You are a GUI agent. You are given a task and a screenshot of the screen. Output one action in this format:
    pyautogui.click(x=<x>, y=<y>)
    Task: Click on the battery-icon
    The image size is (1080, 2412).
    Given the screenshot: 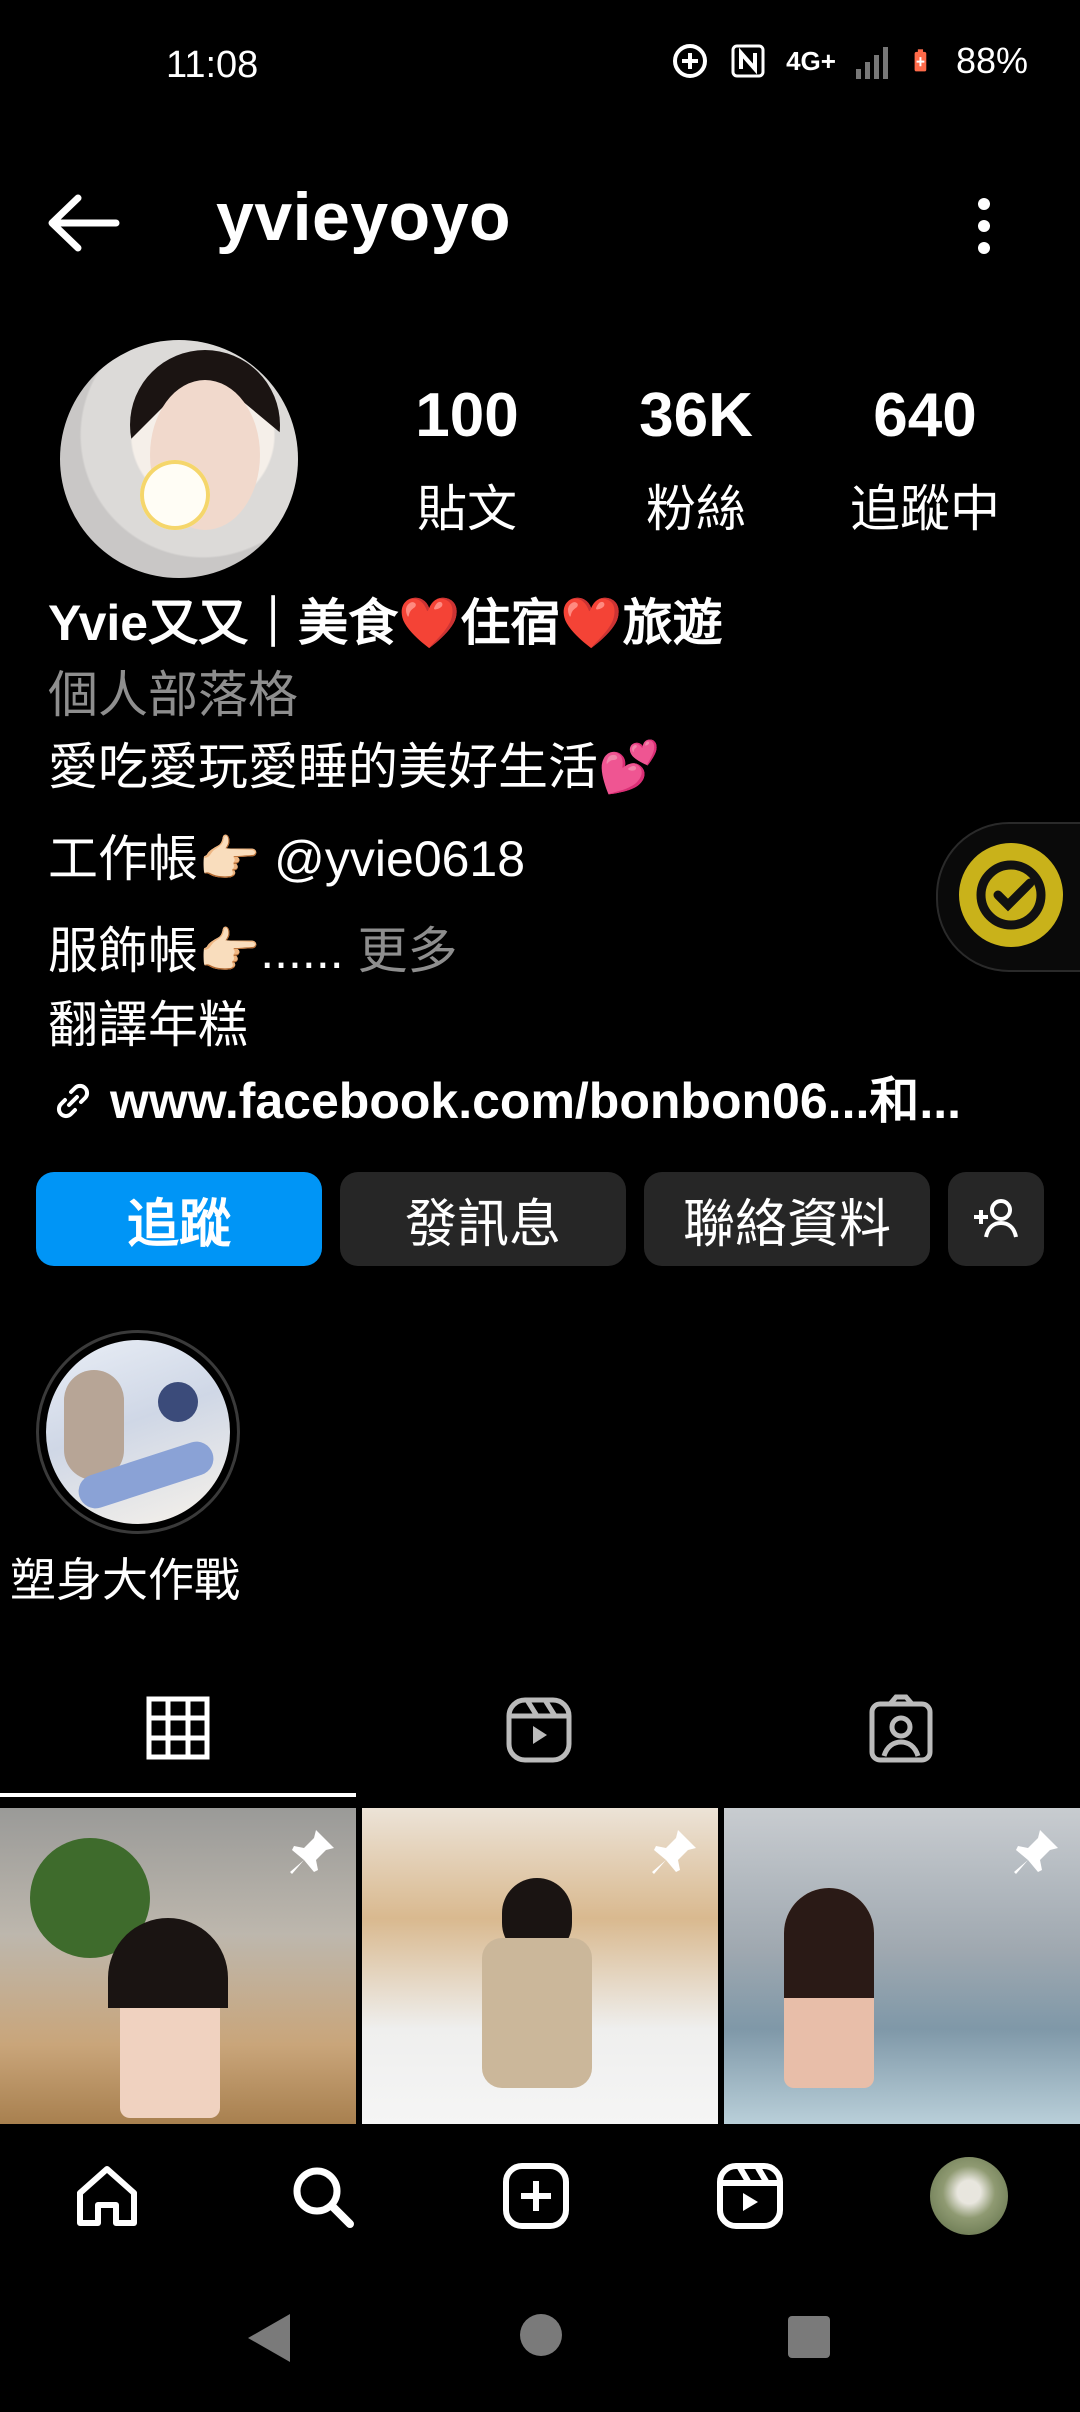 What is the action you would take?
    pyautogui.click(x=920, y=60)
    